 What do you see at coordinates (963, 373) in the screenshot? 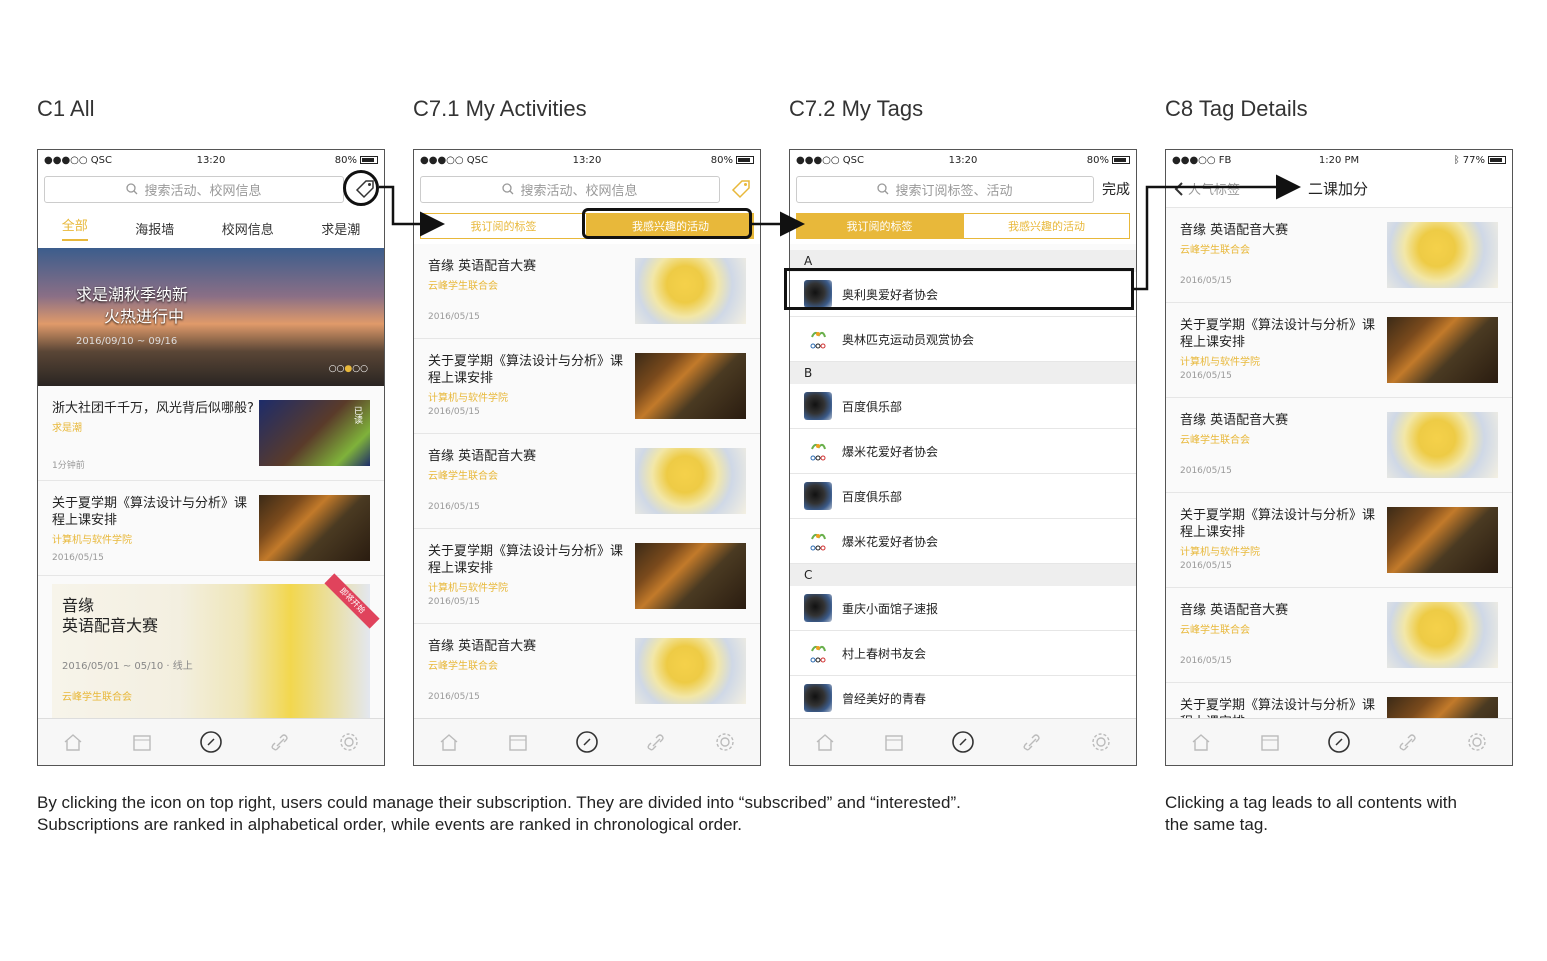
I see `section-letter: B` at bounding box center [963, 373].